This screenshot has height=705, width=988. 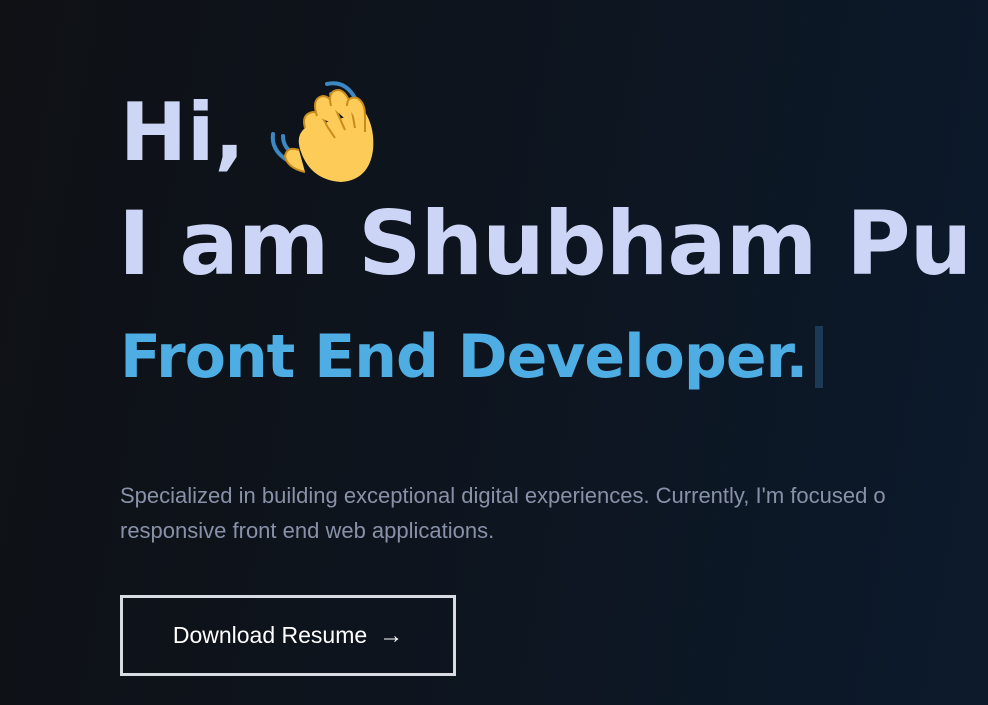 What do you see at coordinates (391, 635) in the screenshot?
I see `arrow-right-icon: →` at bounding box center [391, 635].